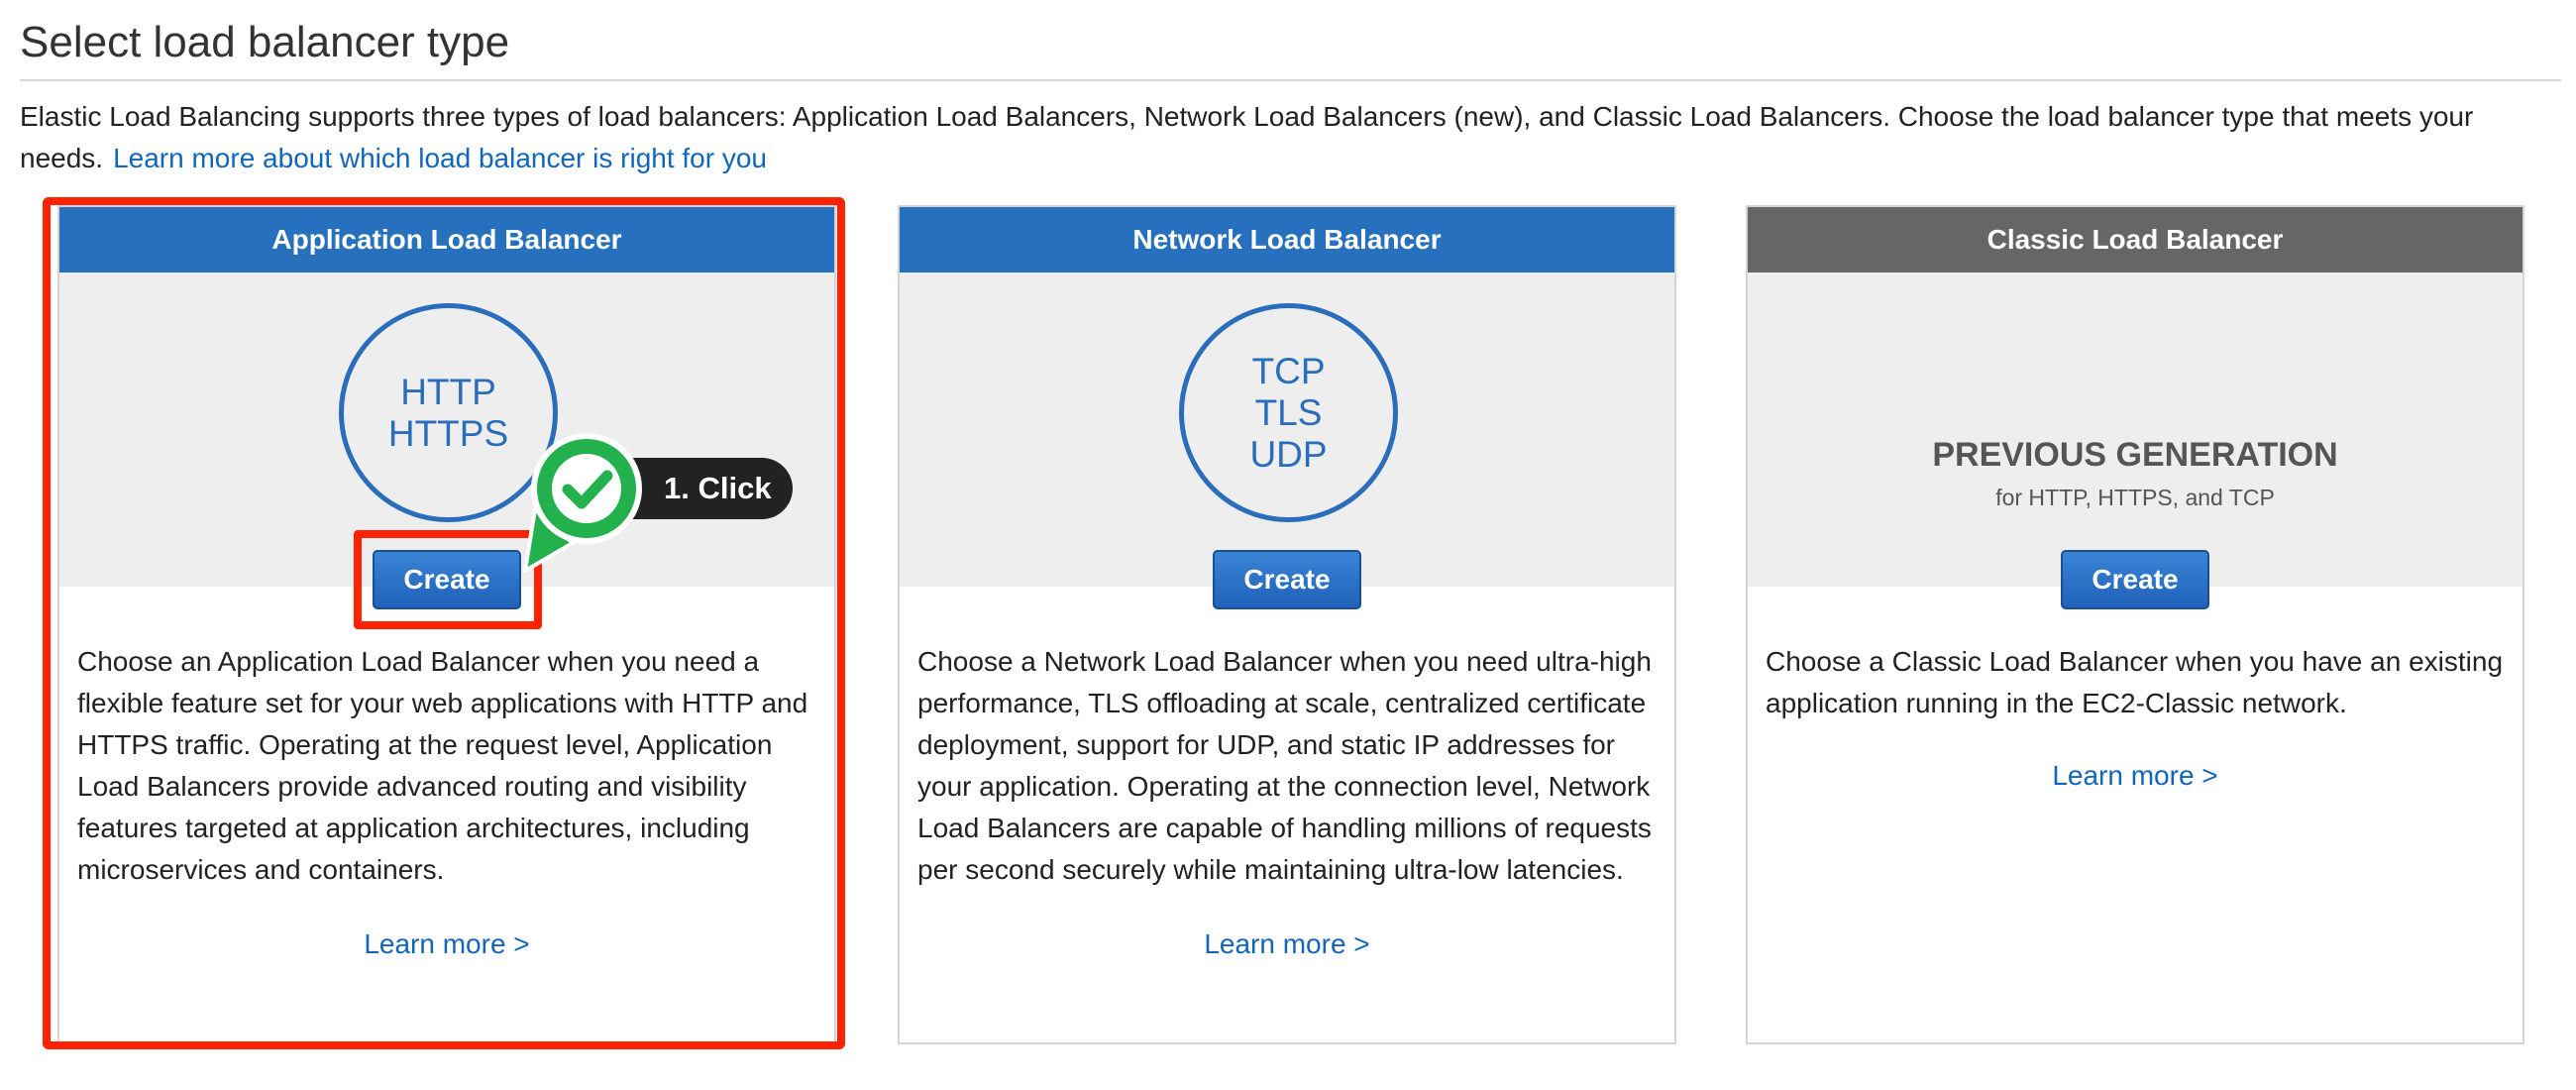  Describe the element at coordinates (1287, 239) in the screenshot. I see `card-header-network: Network Load Balancer` at that location.